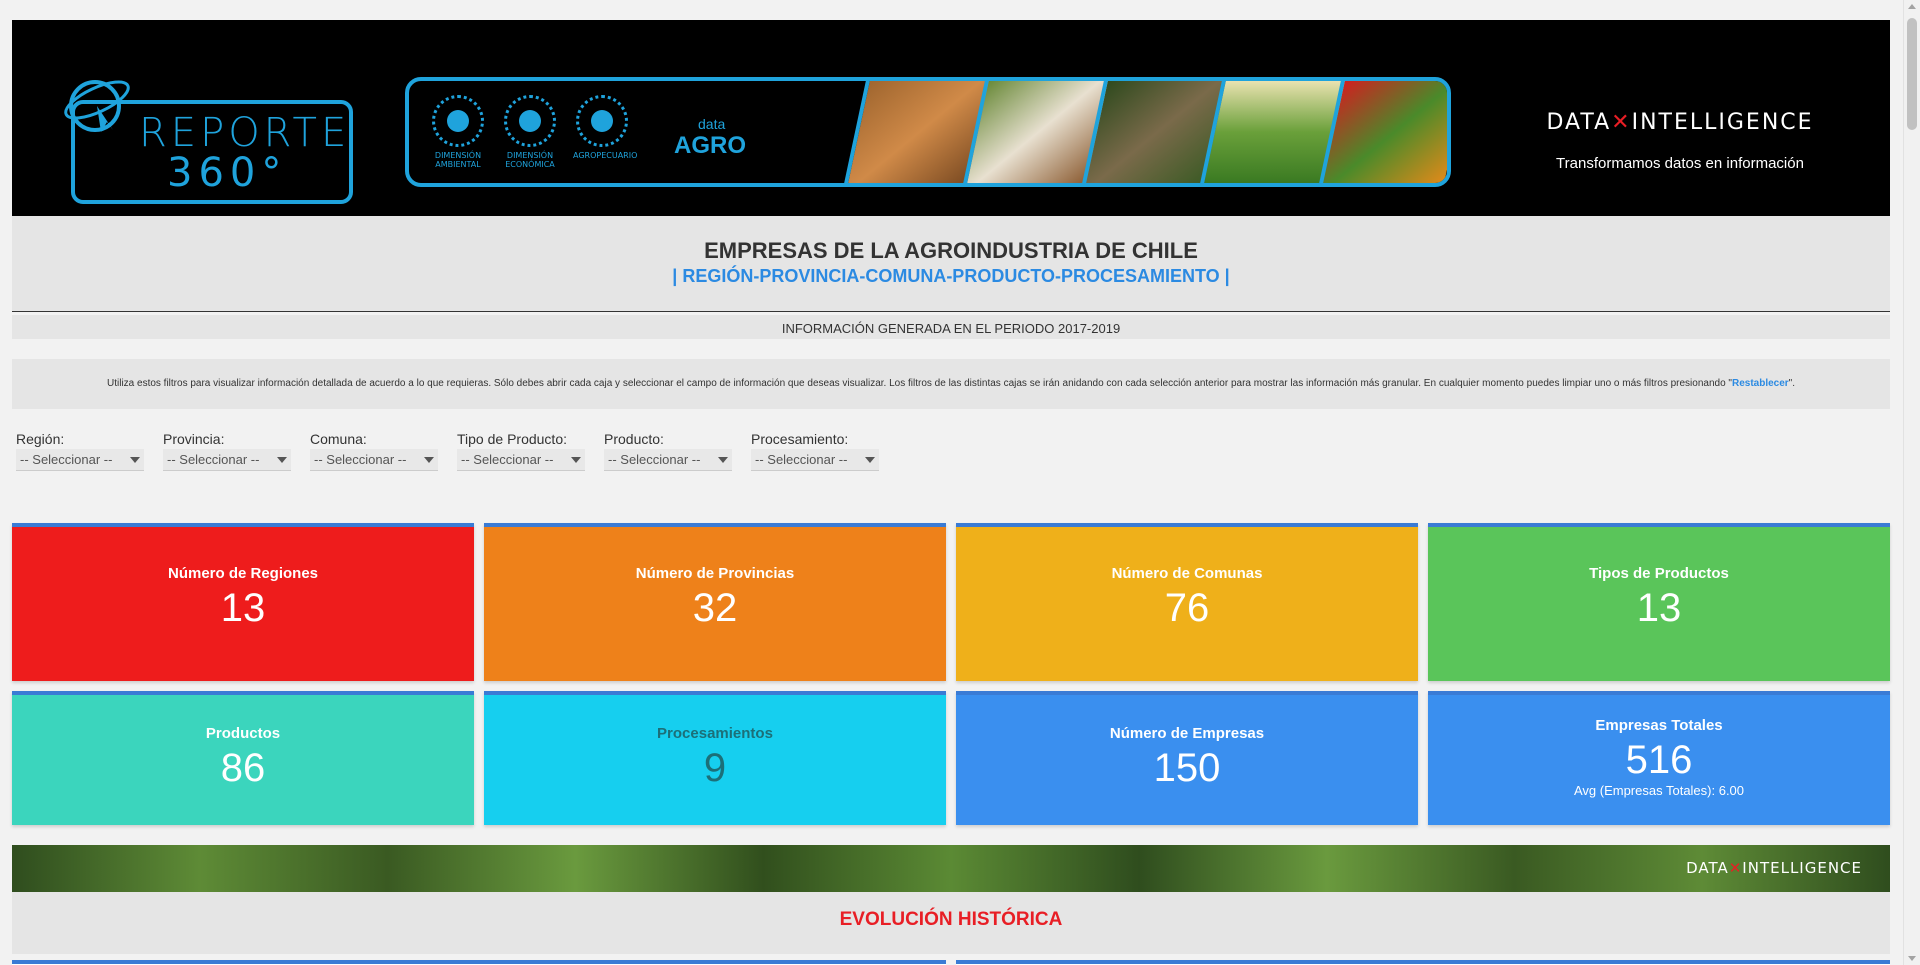 This screenshot has height=965, width=1920. What do you see at coordinates (1680, 163) in the screenshot?
I see `tagline: Transformamos datos en información` at bounding box center [1680, 163].